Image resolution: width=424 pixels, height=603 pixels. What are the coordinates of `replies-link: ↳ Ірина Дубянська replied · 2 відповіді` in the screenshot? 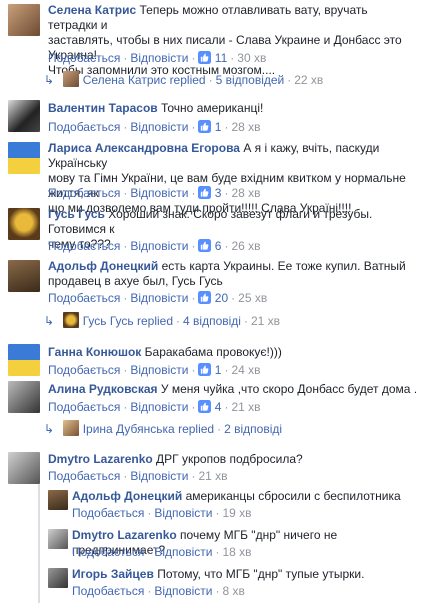 It's located at (163, 428).